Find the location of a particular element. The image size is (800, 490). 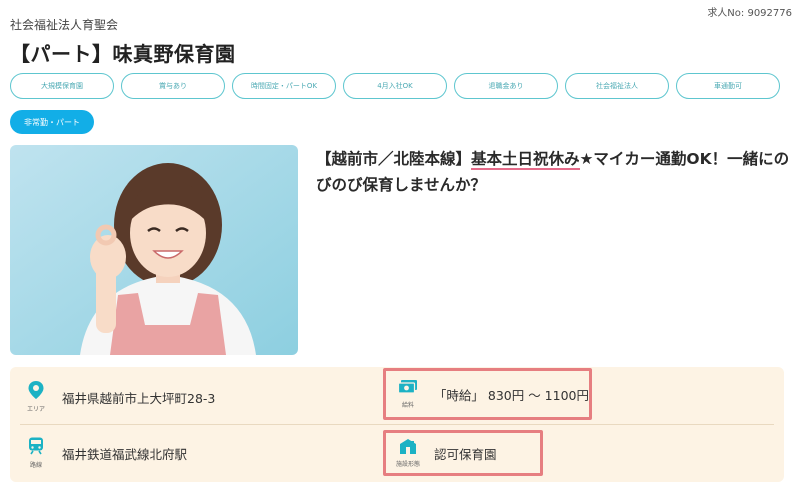

page-title: 【パート】味真野保育園 is located at coordinates (123, 54).